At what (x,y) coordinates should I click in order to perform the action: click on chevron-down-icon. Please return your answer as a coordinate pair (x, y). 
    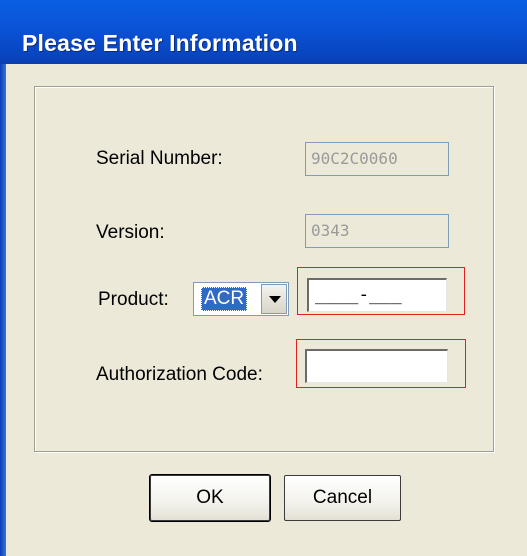
    Looking at the image, I should click on (275, 299).